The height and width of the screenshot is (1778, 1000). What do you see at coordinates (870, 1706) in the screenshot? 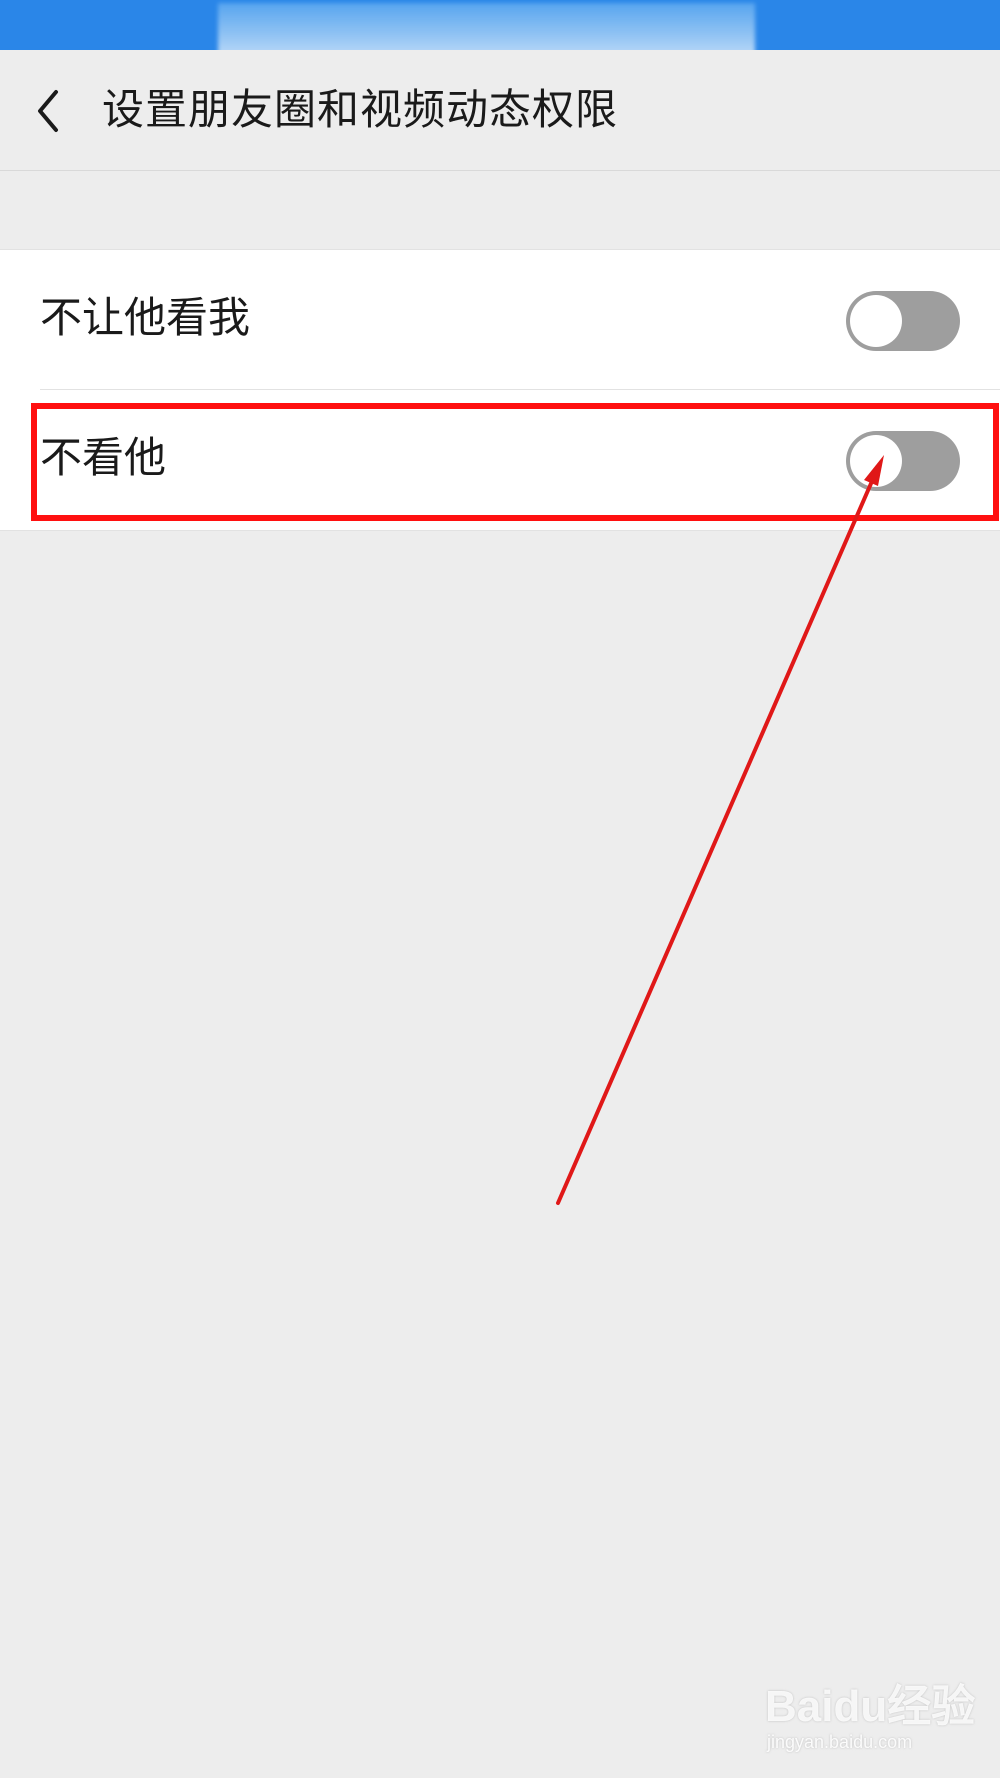
I see `watermark-text: Baidu经验` at bounding box center [870, 1706].